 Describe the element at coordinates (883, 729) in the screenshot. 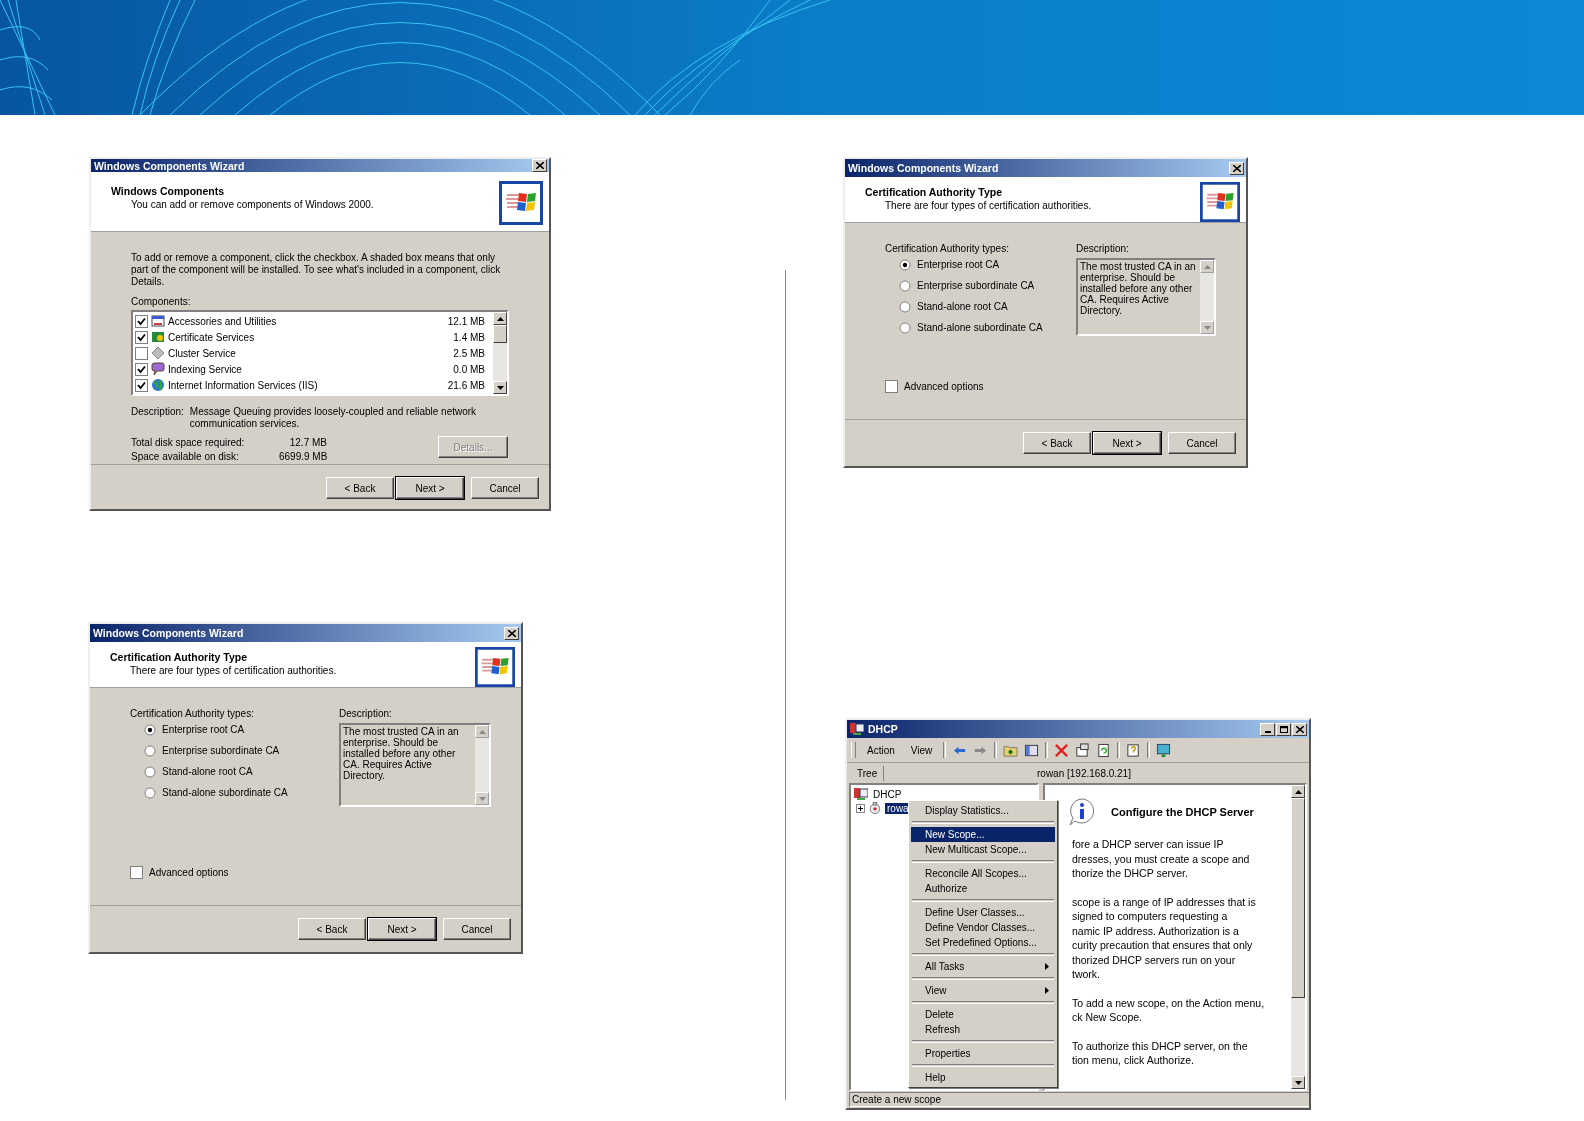

I see `window-title: DHCP` at that location.